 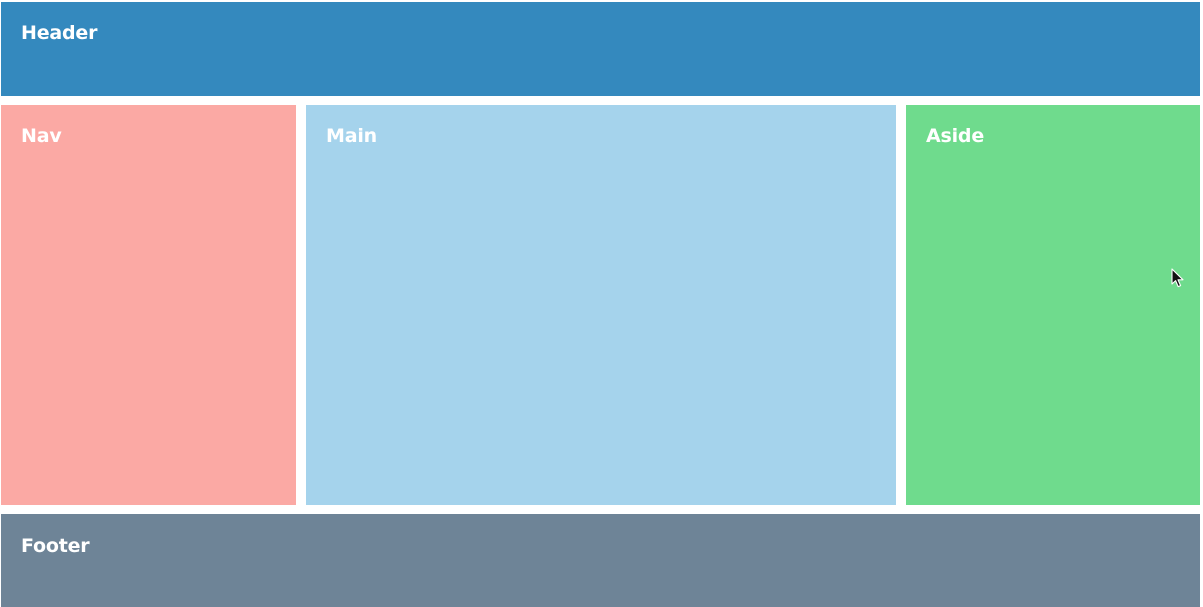 What do you see at coordinates (351, 136) in the screenshot?
I see `main-label: Main` at bounding box center [351, 136].